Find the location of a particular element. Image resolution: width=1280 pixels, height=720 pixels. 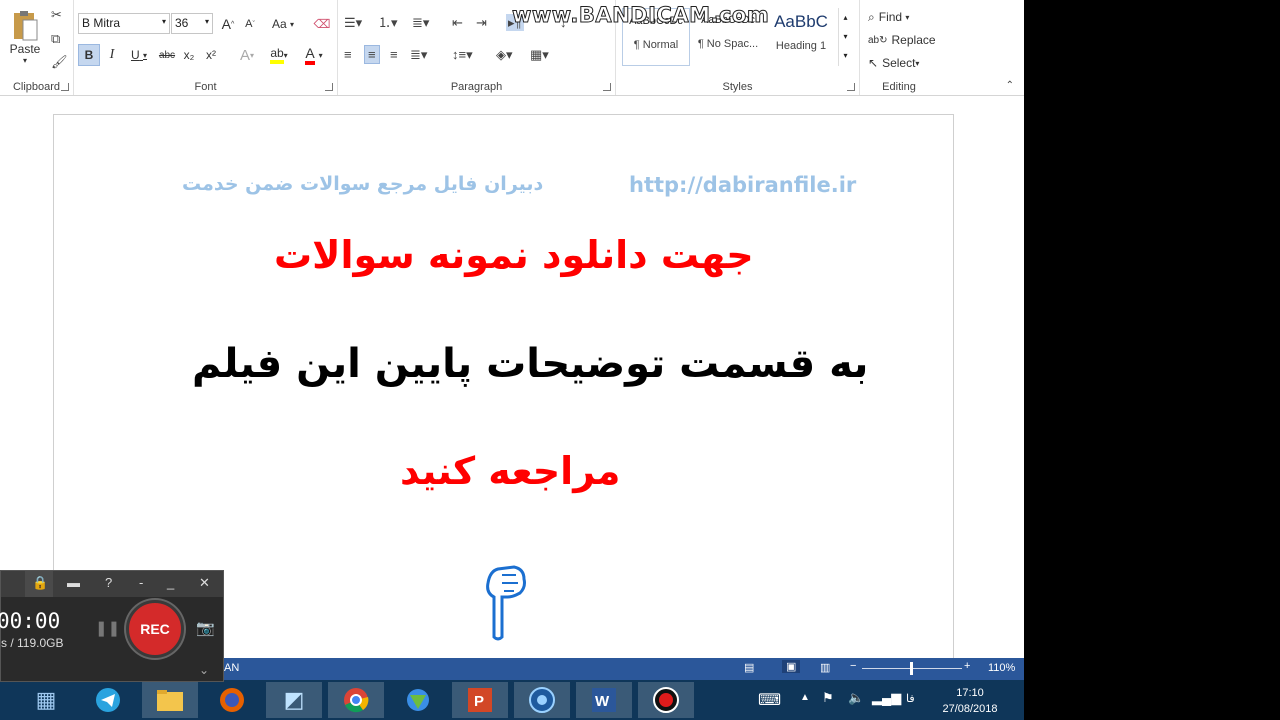

highlight-button: ab ▾ is located at coordinates (279, 55).